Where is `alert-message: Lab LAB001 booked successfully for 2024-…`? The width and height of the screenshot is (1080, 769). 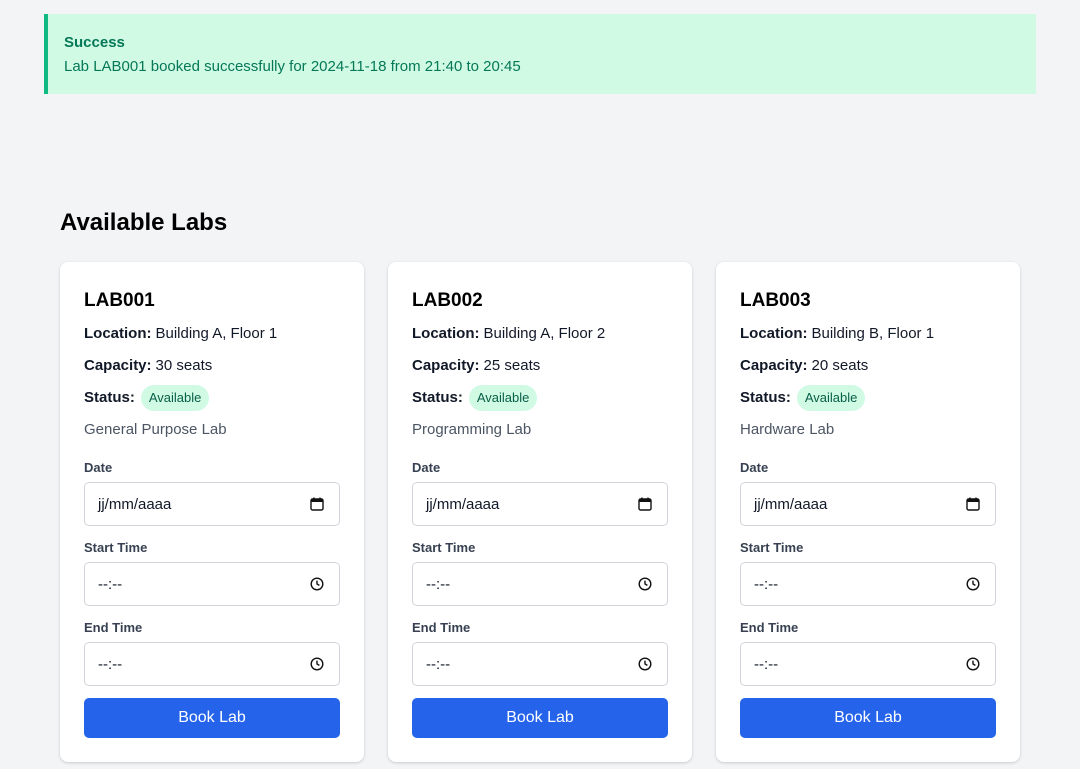 alert-message: Lab LAB001 booked successfully for 2024-… is located at coordinates (292, 66).